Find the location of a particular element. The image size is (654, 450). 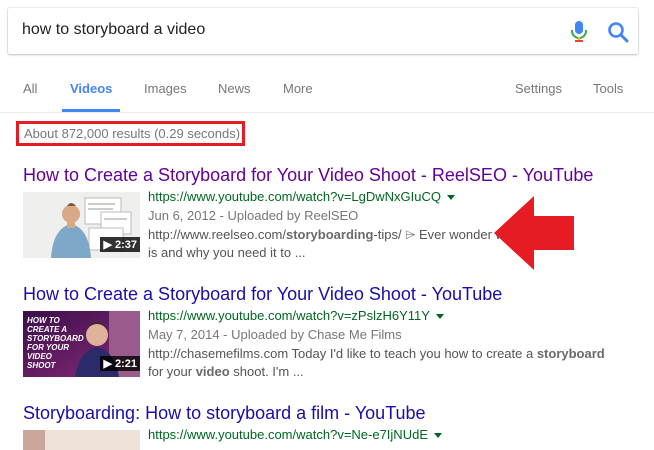

search-input: how to storyboard a video is located at coordinates (113, 30).